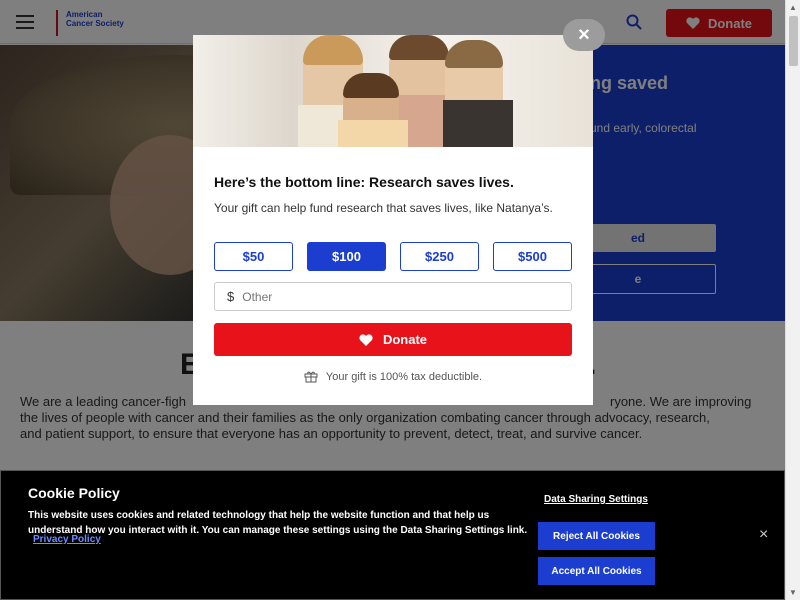 This screenshot has height=600, width=800. Describe the element at coordinates (596, 571) in the screenshot. I see `accept-all-cookies-button: Accept All Cookies` at that location.